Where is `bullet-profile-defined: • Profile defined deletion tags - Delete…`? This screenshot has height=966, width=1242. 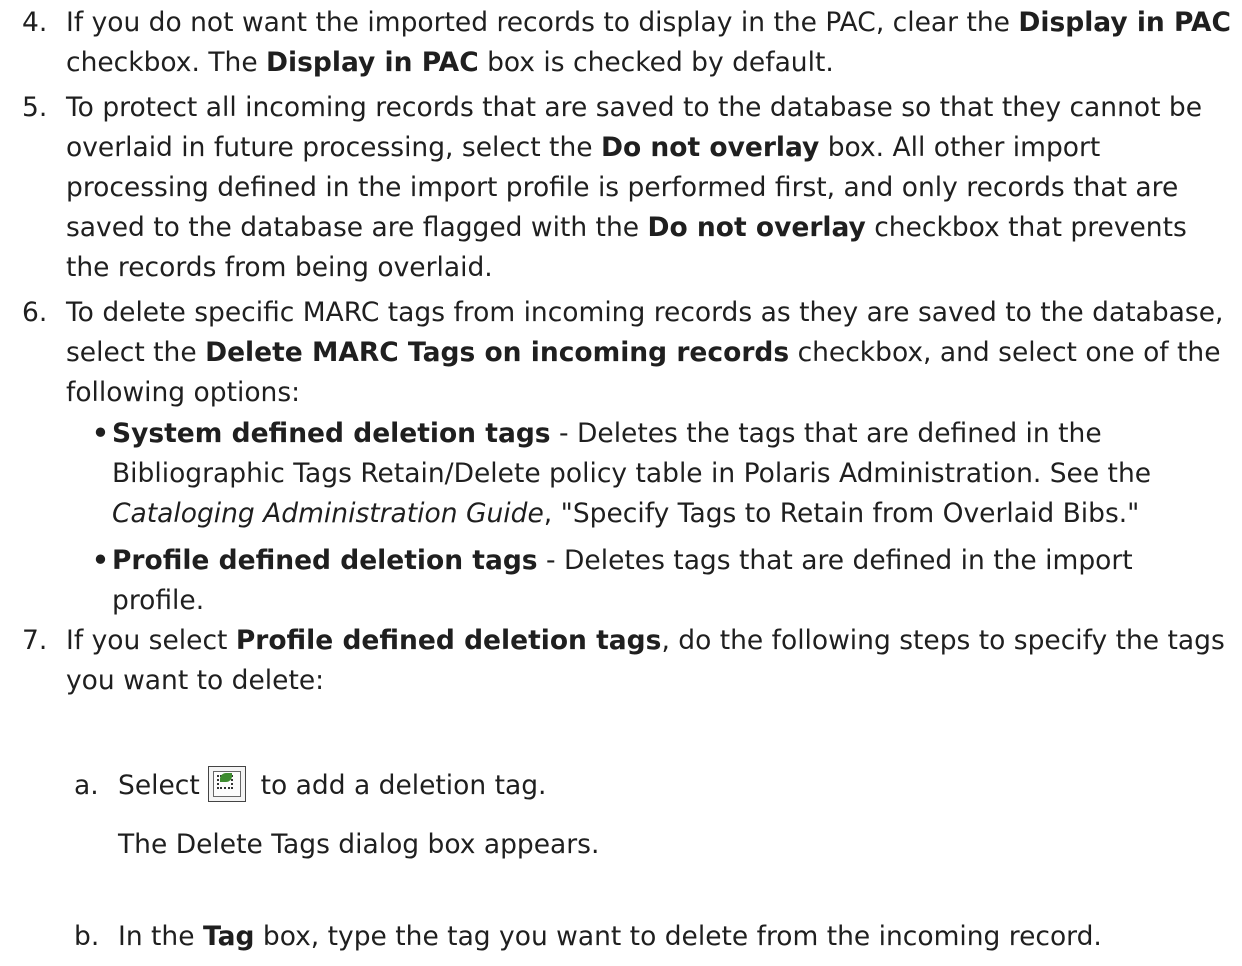
bullet-profile-defined: • Profile defined deletion tags - Delete… is located at coordinates (662, 581).